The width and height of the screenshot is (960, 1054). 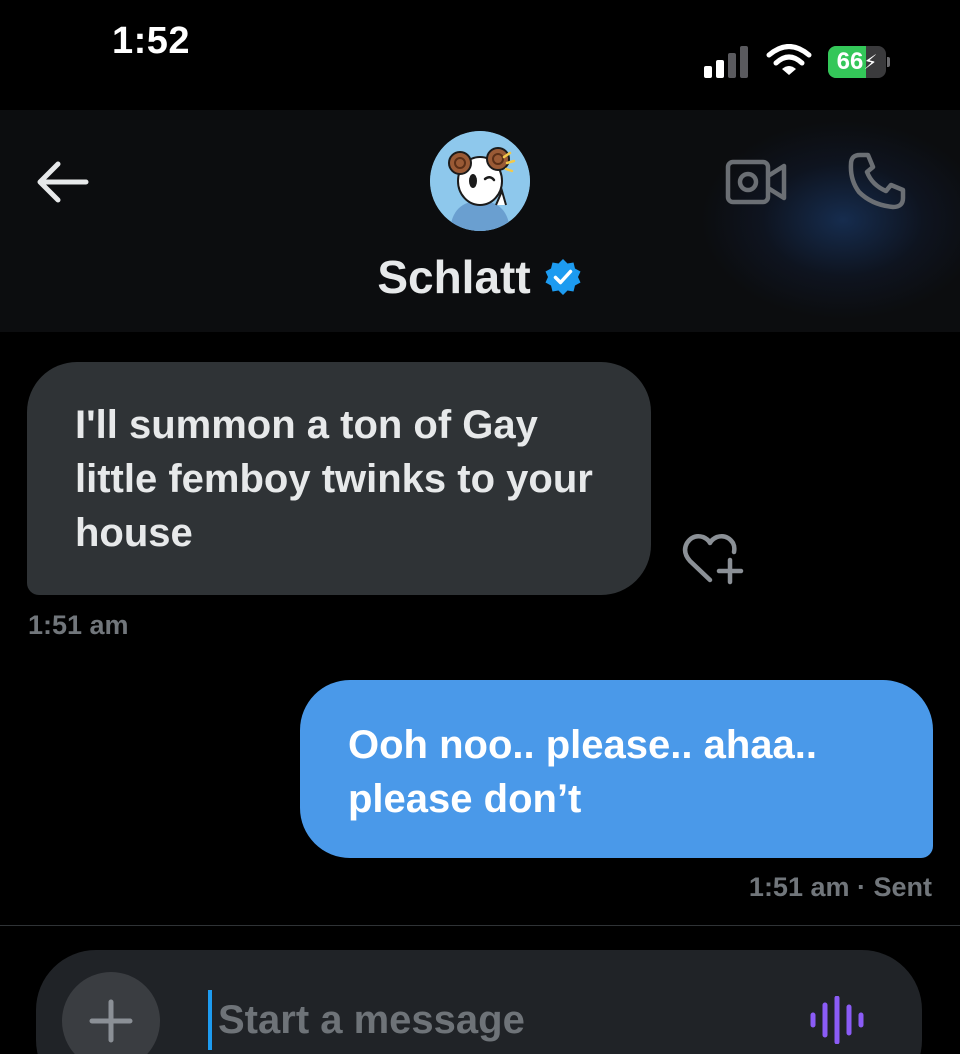 What do you see at coordinates (493, 1020) in the screenshot?
I see `message-input` at bounding box center [493, 1020].